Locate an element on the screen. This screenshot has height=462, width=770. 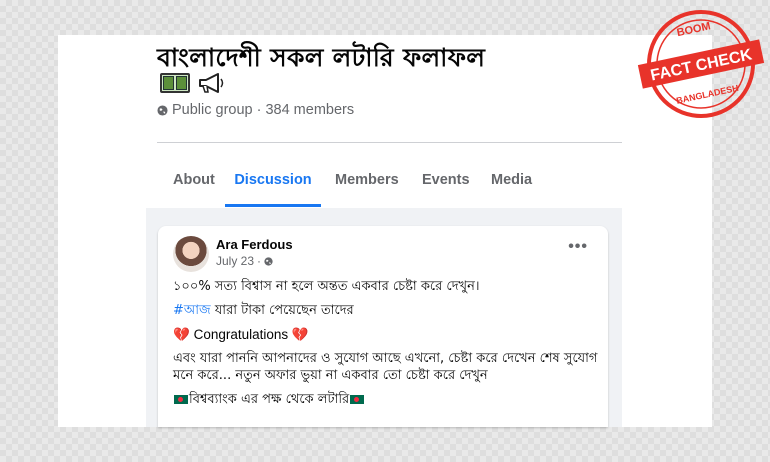
title-emojis is located at coordinates (193, 83).